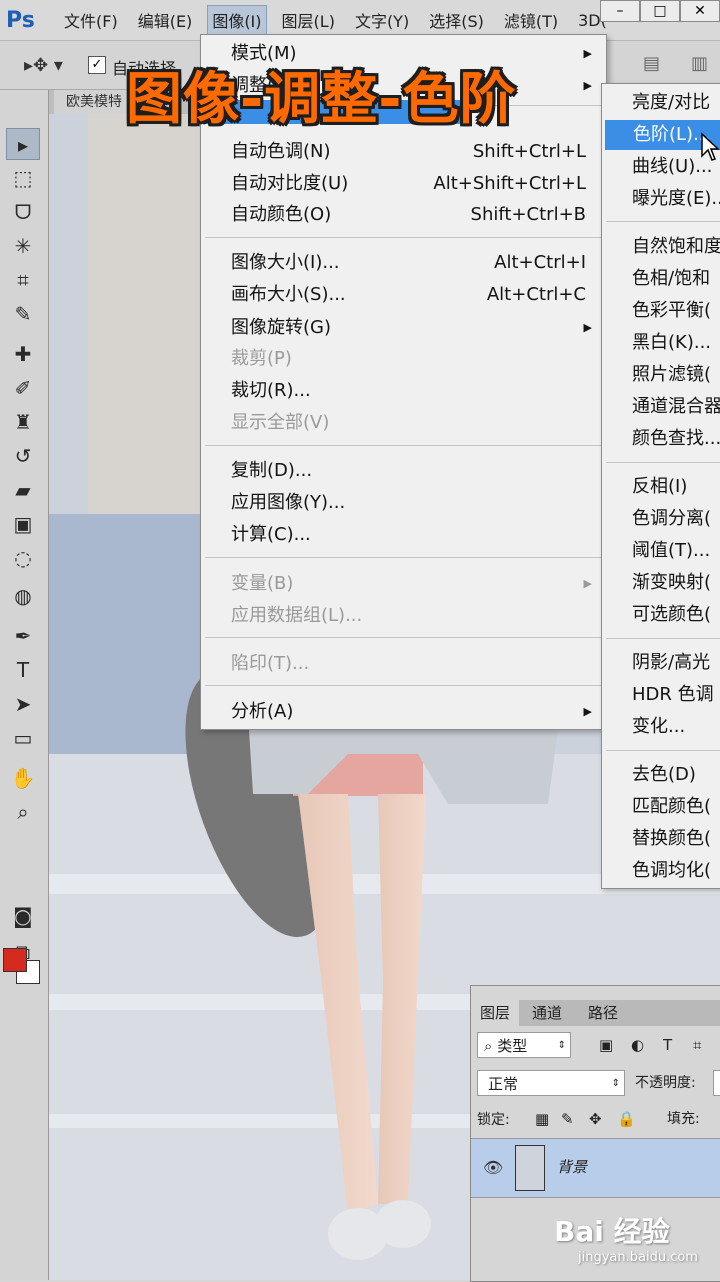  I want to click on stamp-tool-icon: ♜, so click(23, 422).